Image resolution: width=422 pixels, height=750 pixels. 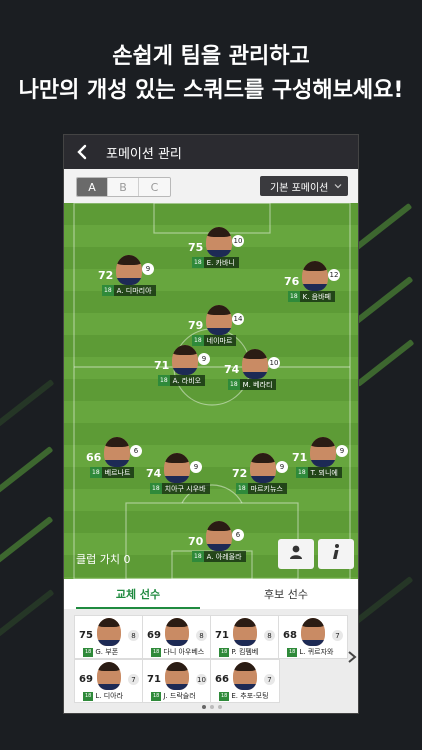 What do you see at coordinates (334, 275) in the screenshot?
I see `player-level-badge: 12` at bounding box center [334, 275].